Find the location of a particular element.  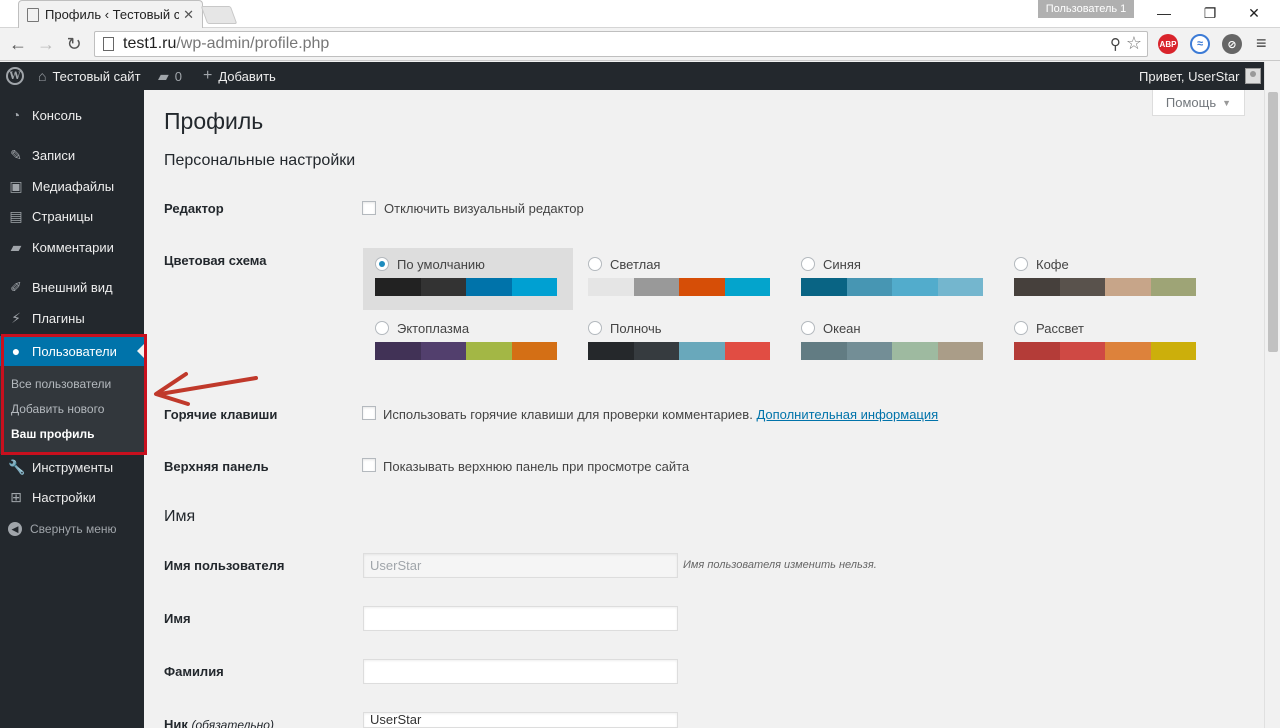

wordpress-logo-item: W is located at coordinates (15, 76).